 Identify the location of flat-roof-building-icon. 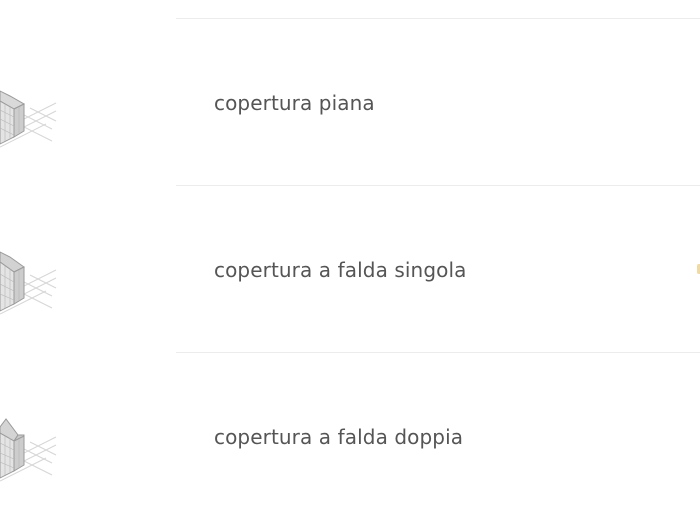
(30, 103).